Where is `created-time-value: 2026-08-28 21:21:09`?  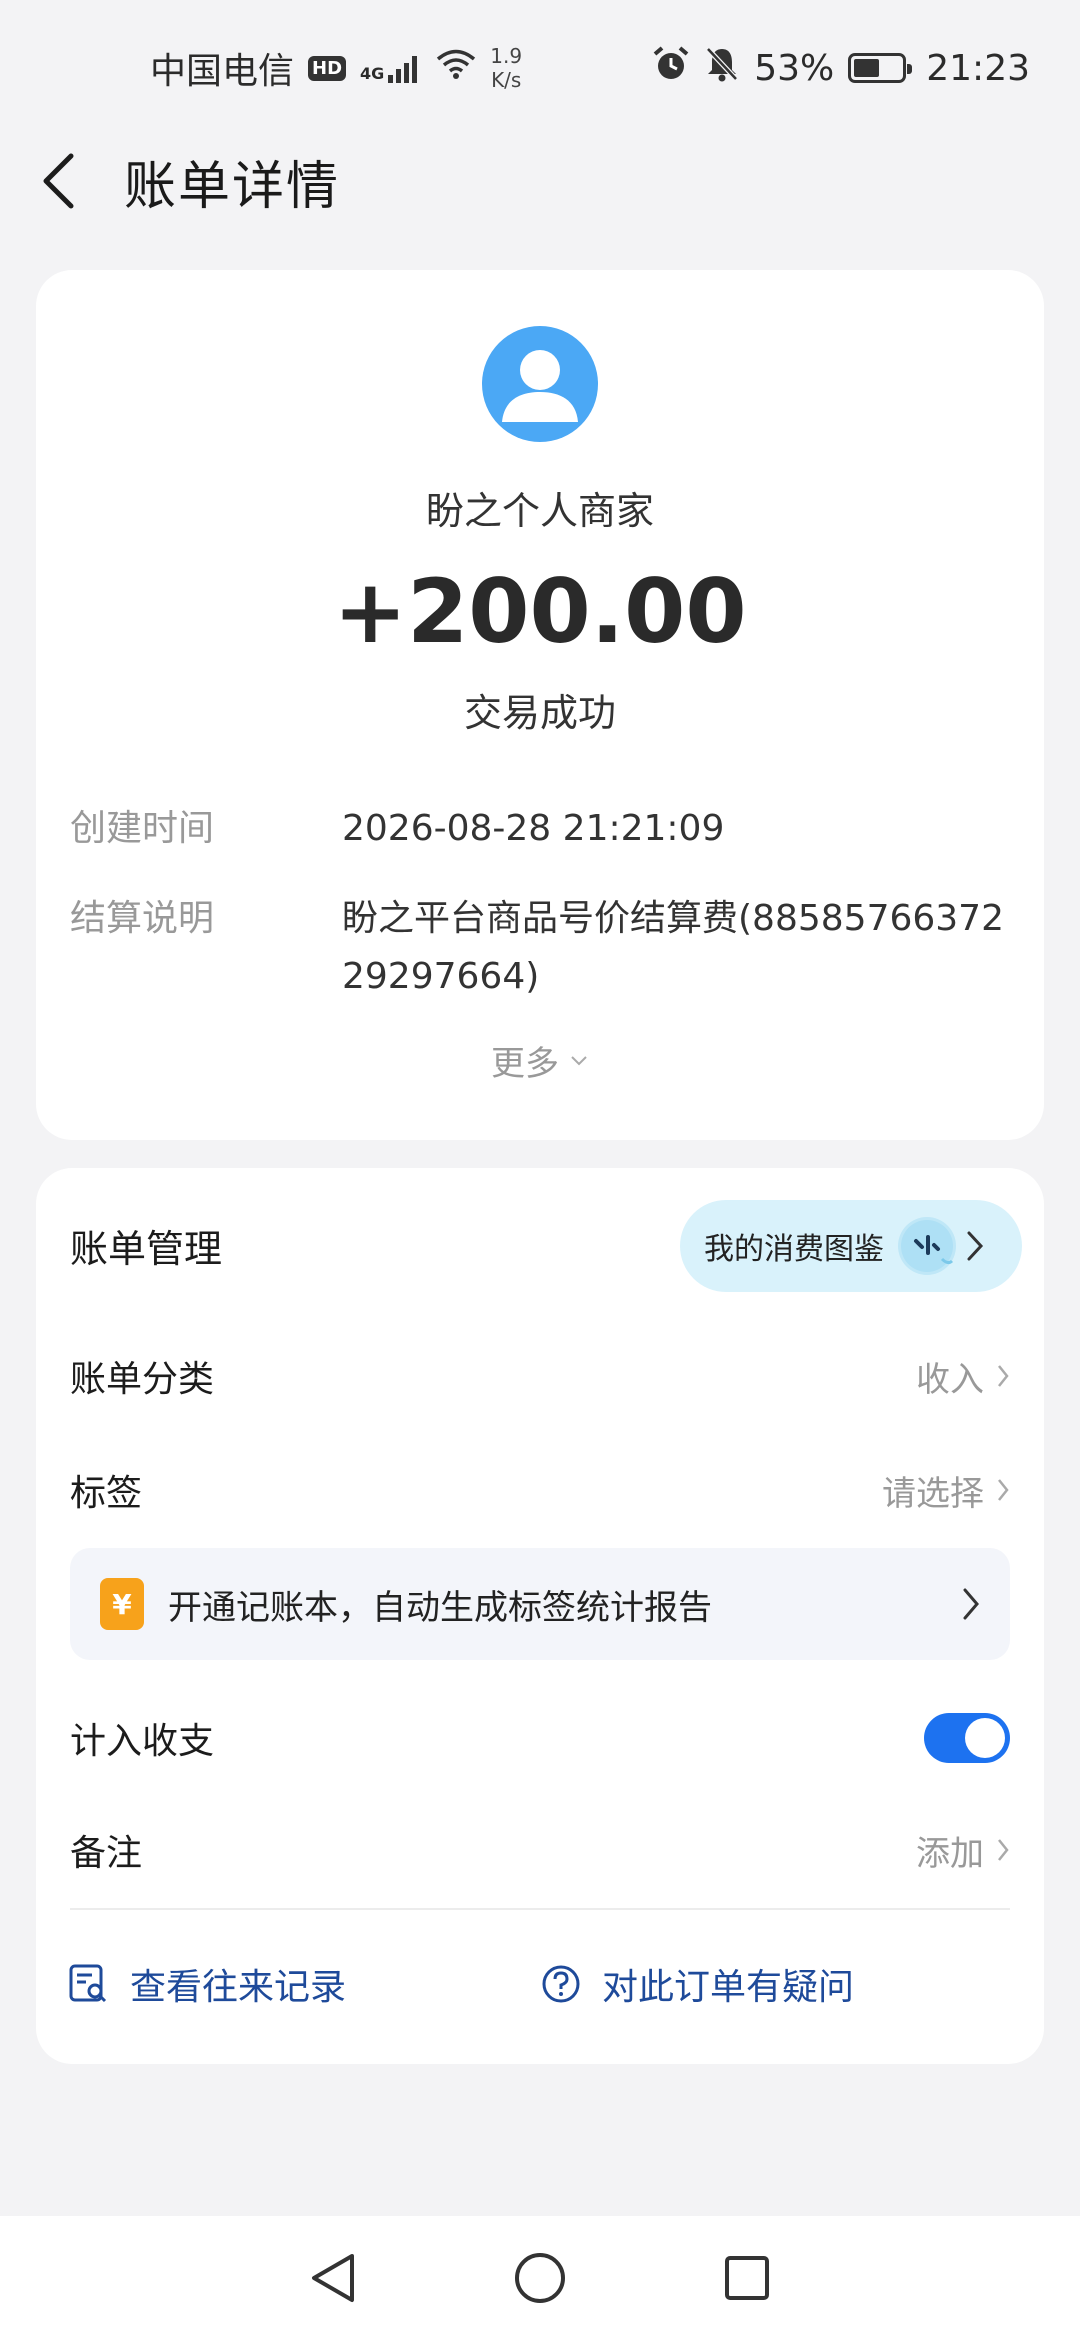 created-time-value: 2026-08-28 21:21:09 is located at coordinates (533, 828).